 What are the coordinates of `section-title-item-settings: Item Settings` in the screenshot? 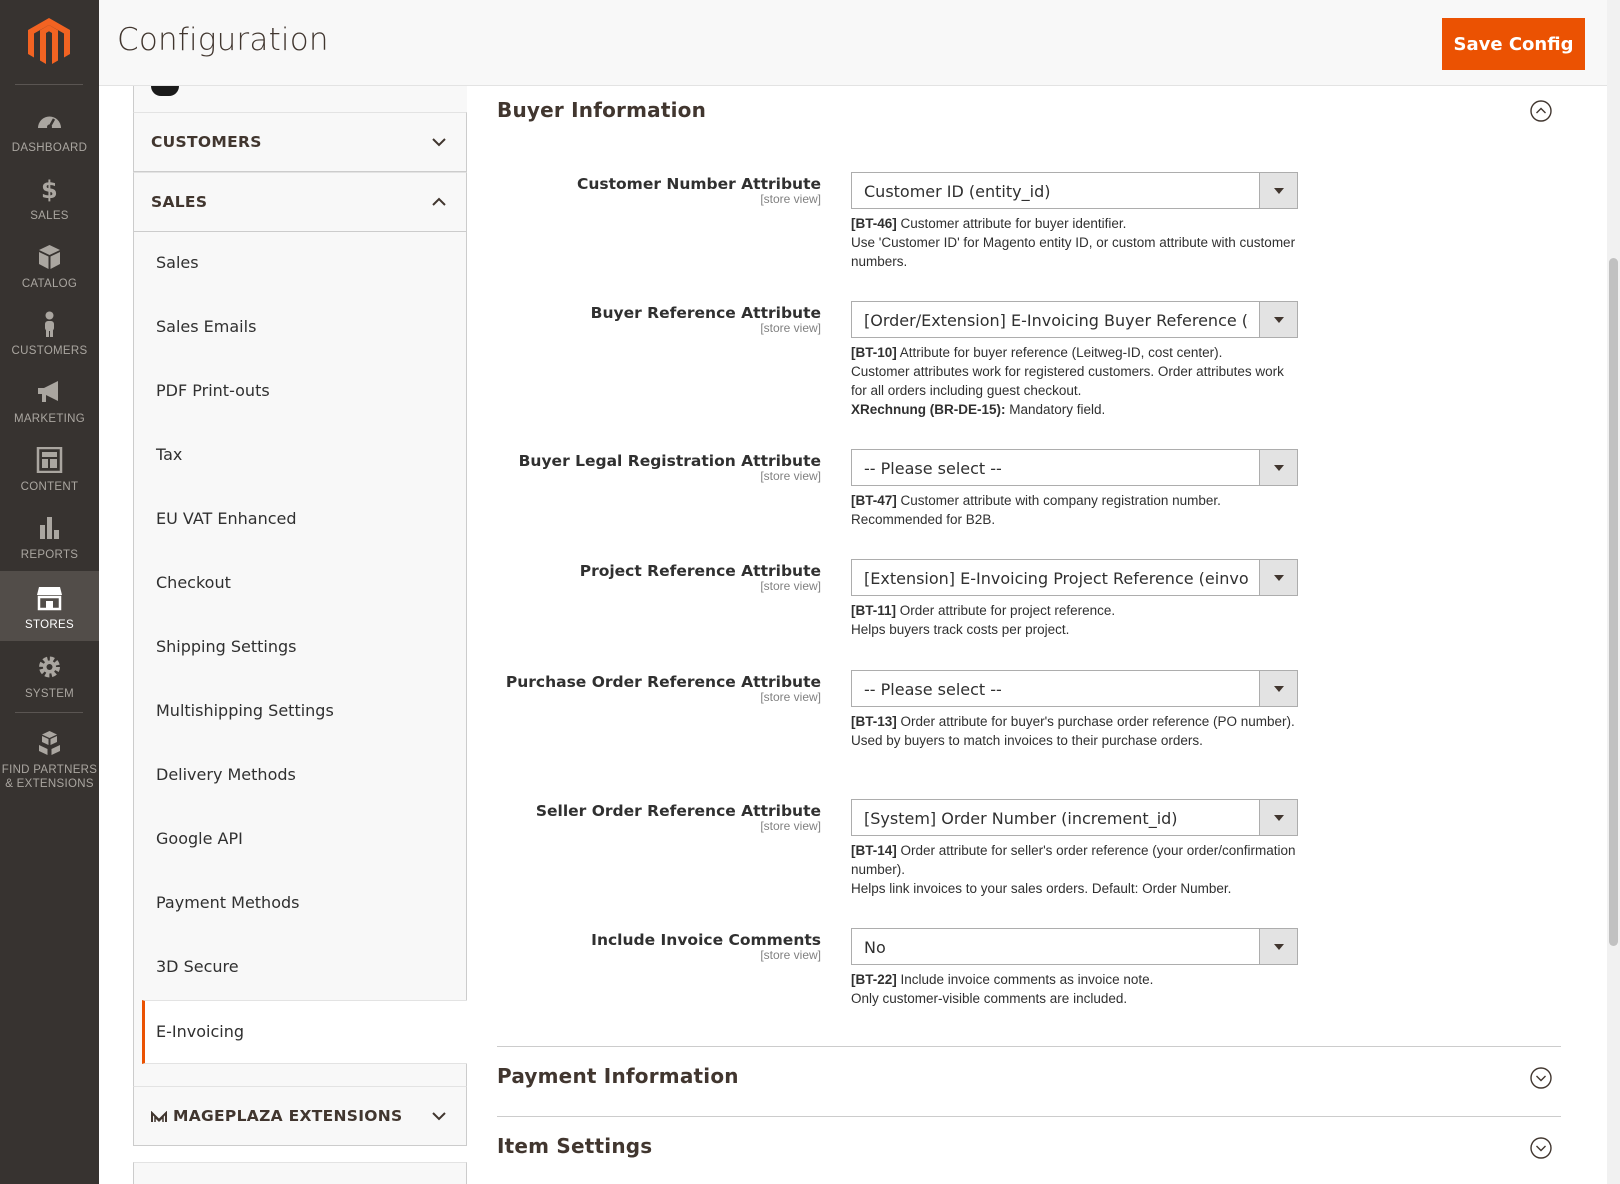 It's located at (574, 1146).